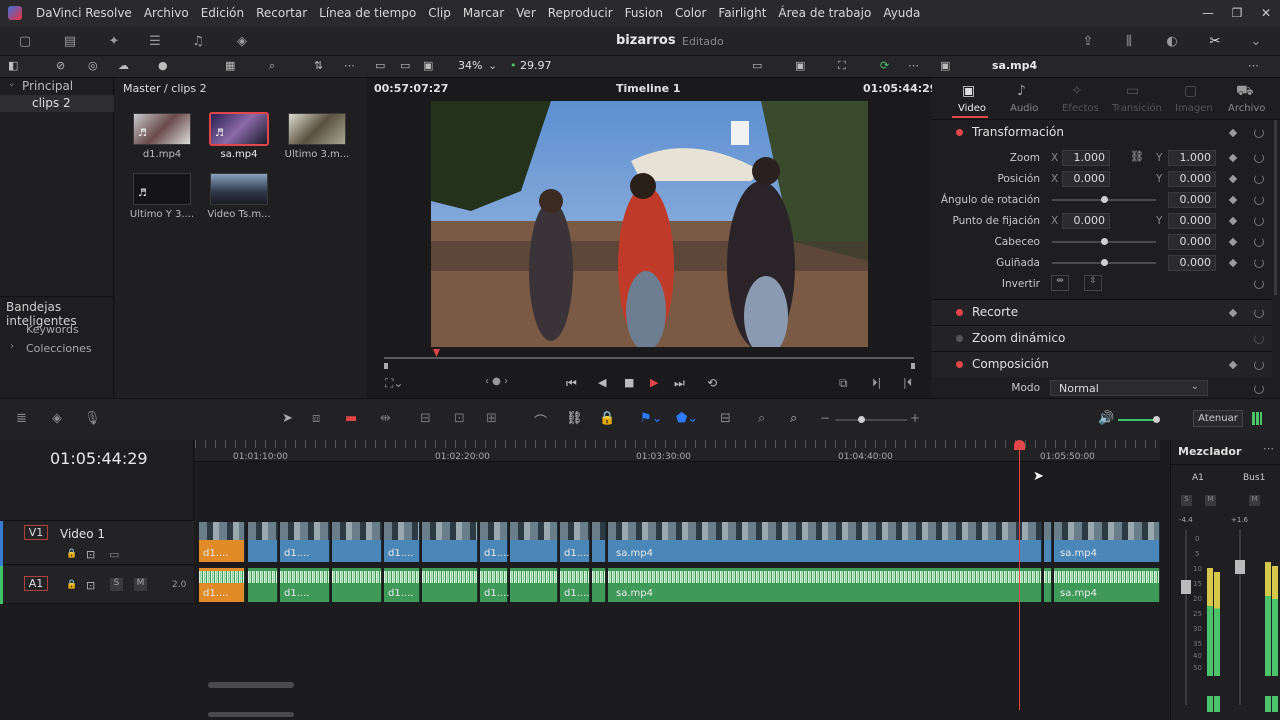 This screenshot has height=720, width=1280. I want to click on a1-button: A1, so click(36, 583).